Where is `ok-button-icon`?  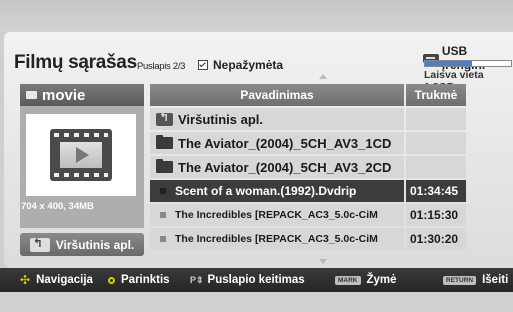
ok-button-icon is located at coordinates (111, 280).